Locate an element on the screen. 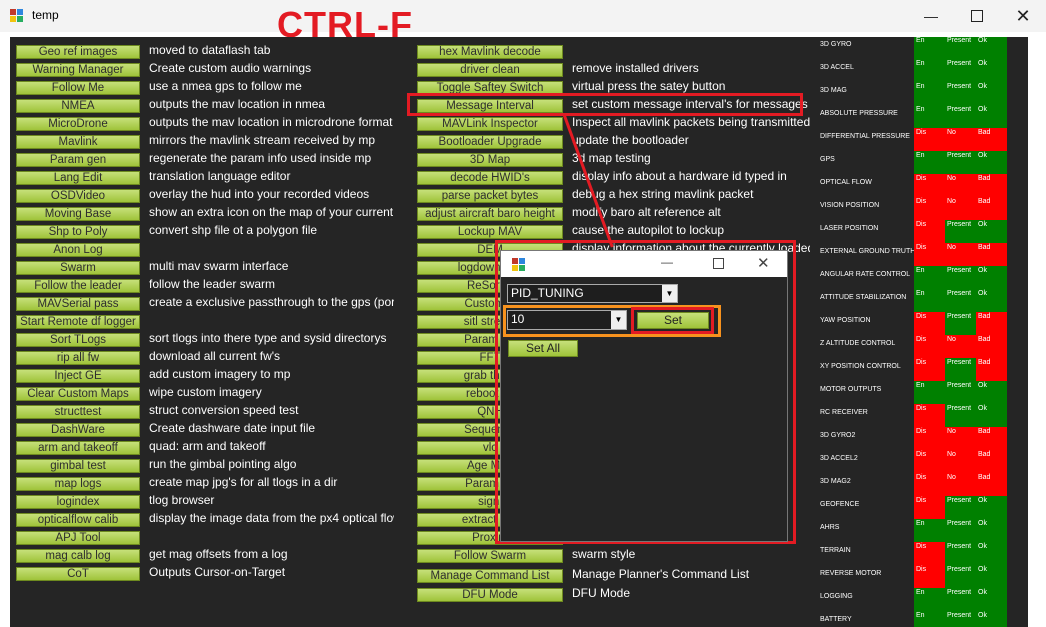  tool-button: map logs is located at coordinates (78, 484).